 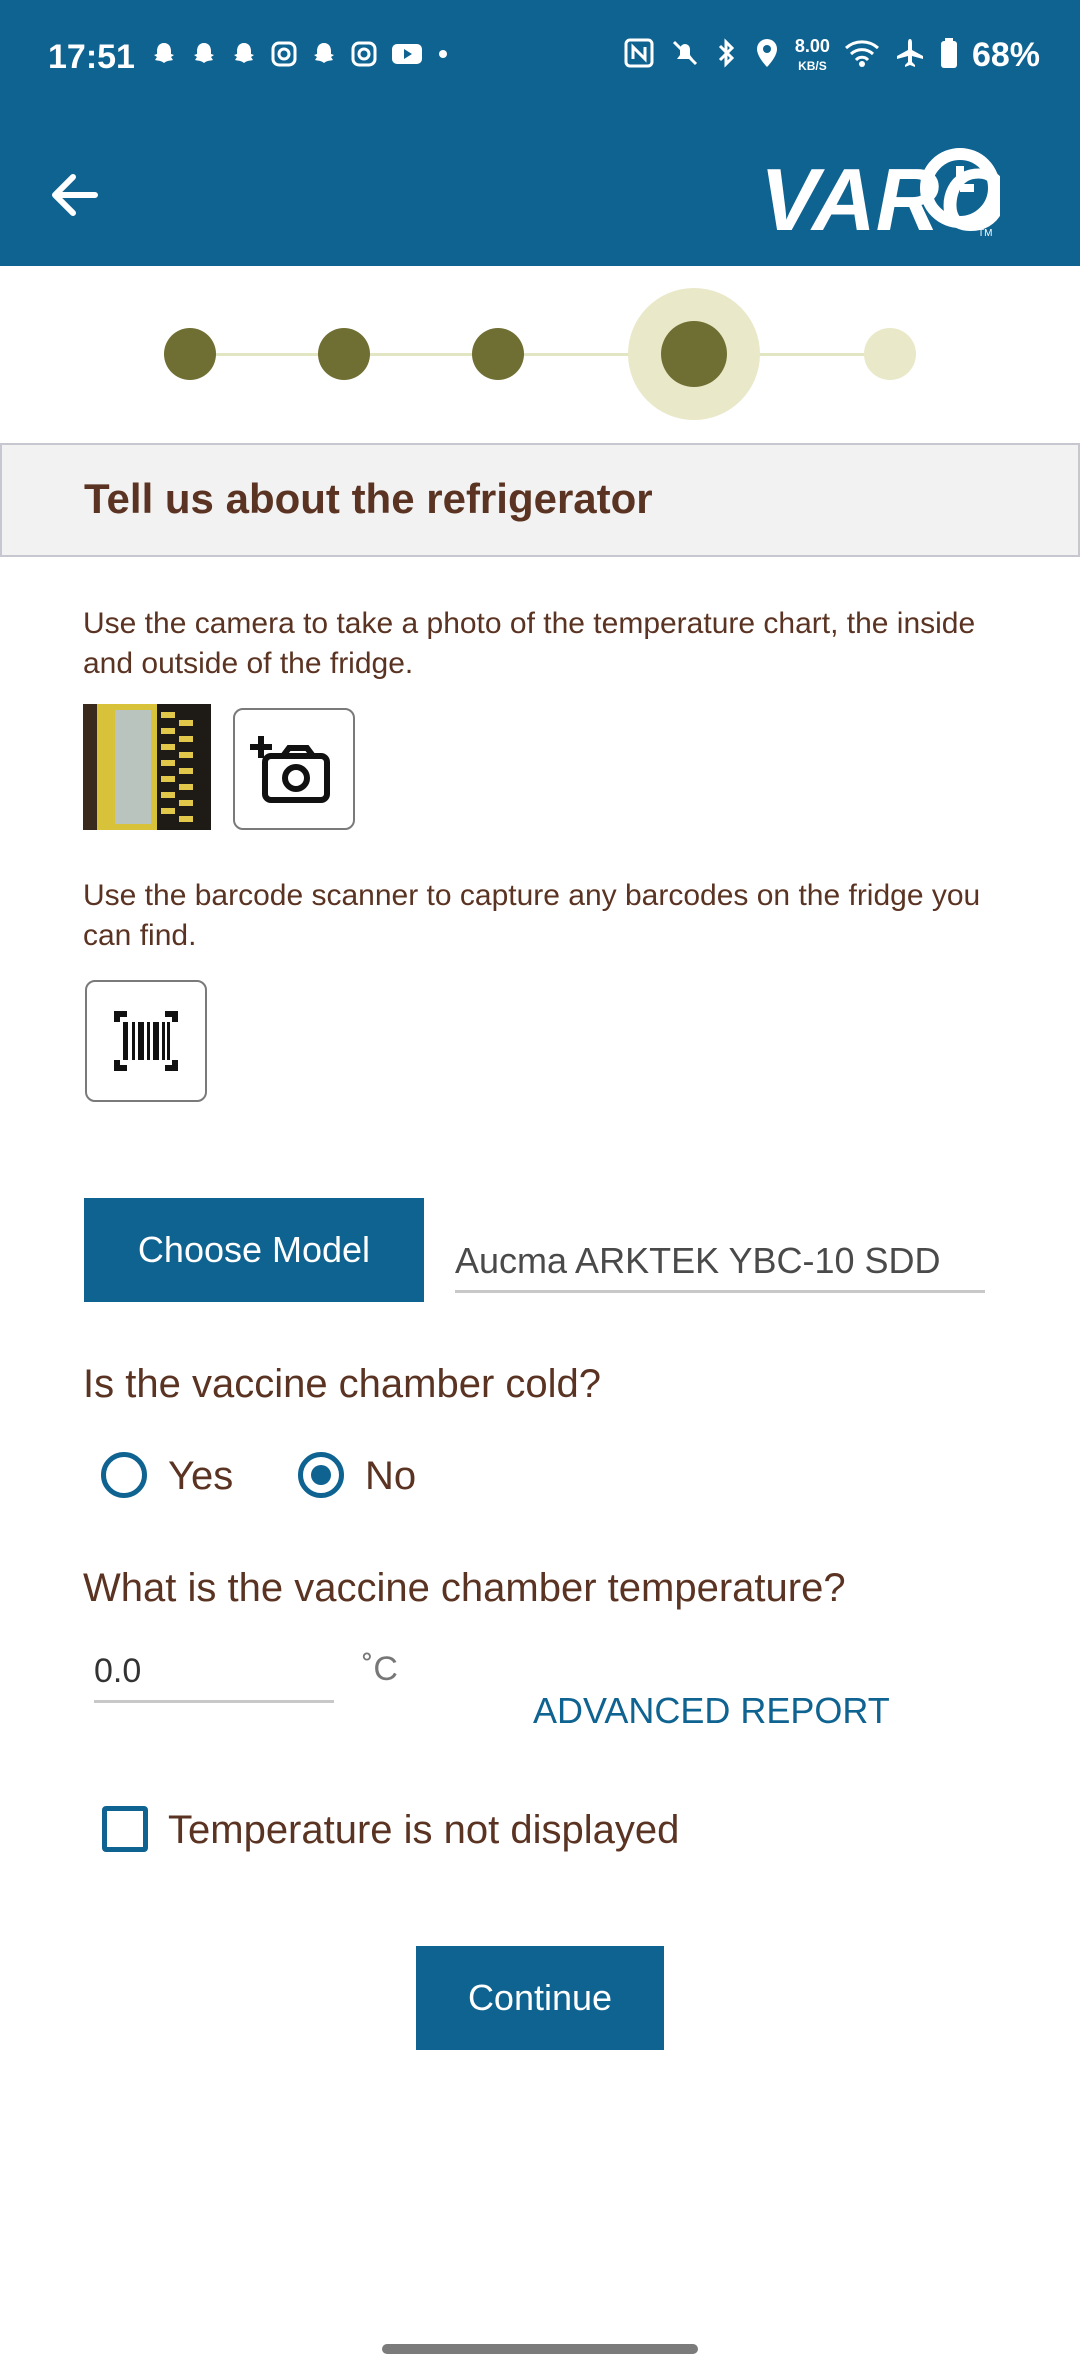 I want to click on location-icon, so click(x=767, y=55).